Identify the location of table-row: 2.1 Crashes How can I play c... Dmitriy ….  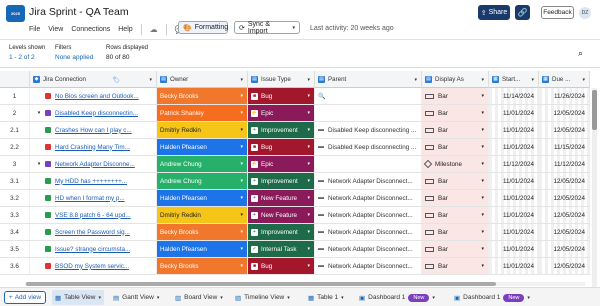
(295, 130).